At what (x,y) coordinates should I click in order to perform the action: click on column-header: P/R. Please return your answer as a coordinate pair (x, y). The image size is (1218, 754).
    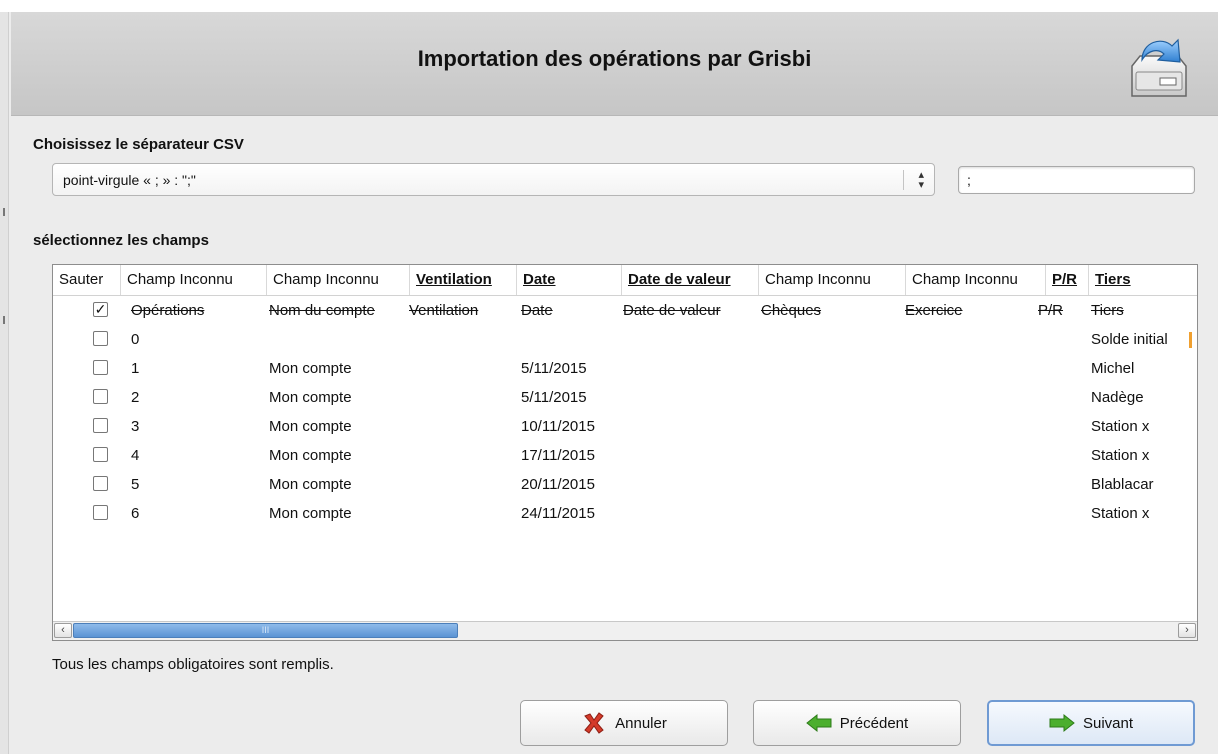
    Looking at the image, I should click on (1067, 280).